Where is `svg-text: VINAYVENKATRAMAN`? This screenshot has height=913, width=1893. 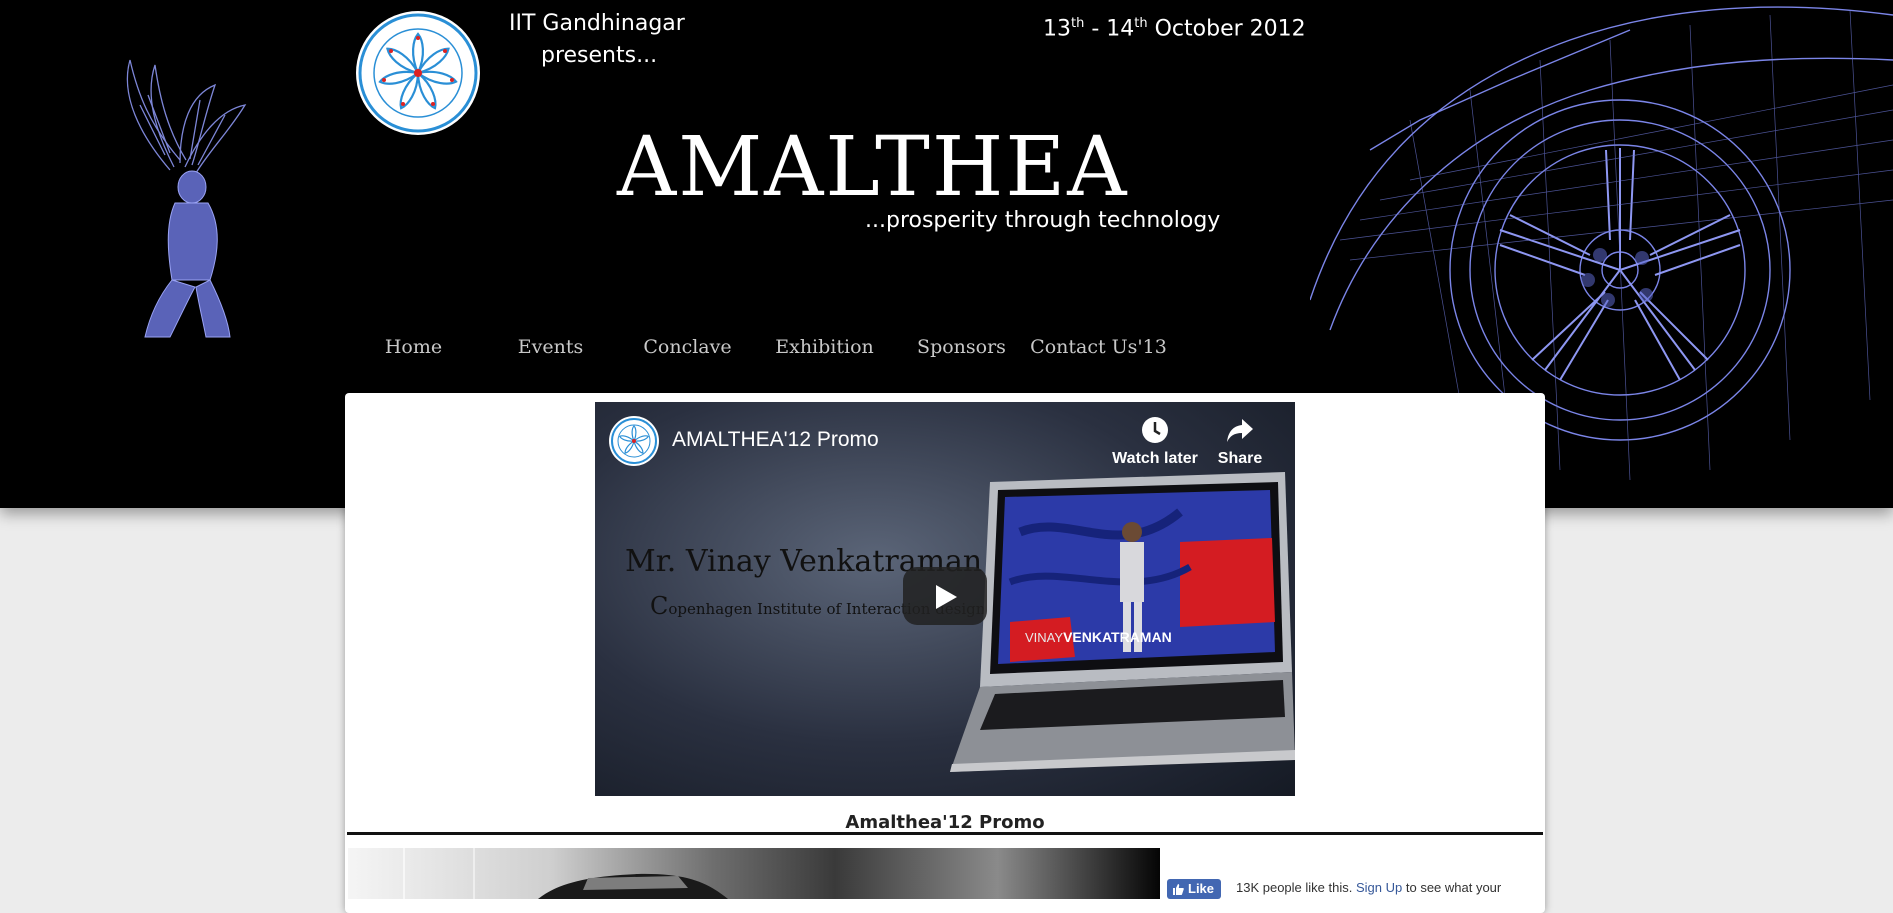 svg-text: VINAYVENKATRAMAN is located at coordinates (1098, 637).